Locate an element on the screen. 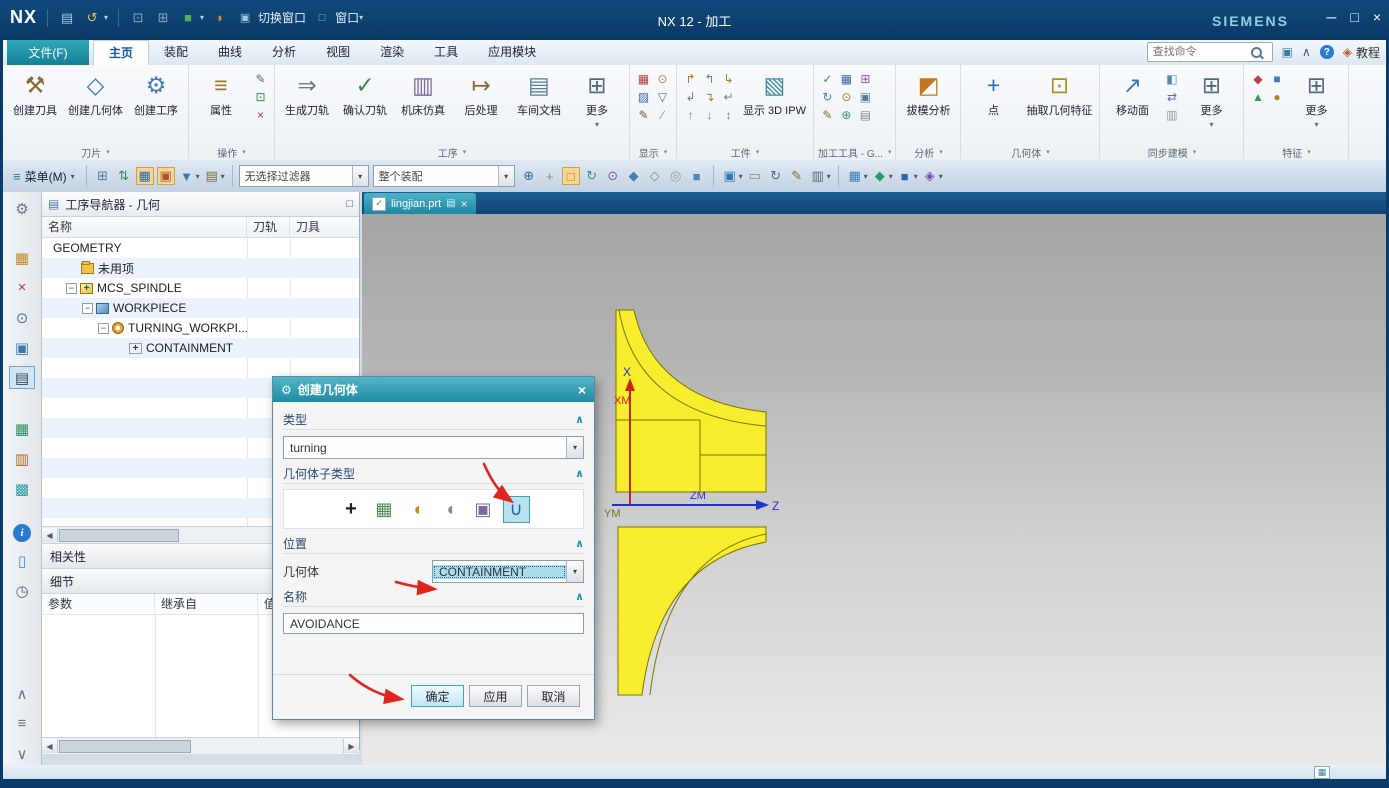 The image size is (1389, 788). ipw-path-icon-2: ↰ is located at coordinates (709, 79).